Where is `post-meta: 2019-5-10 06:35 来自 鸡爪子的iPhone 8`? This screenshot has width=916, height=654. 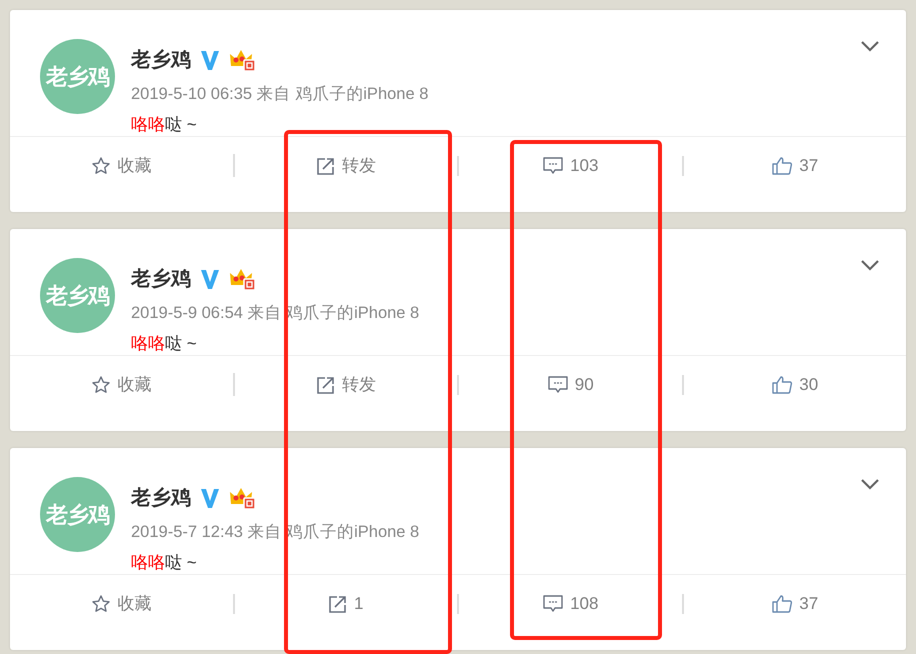
post-meta: 2019-5-10 06:35 来自 鸡爪子的iPhone 8 is located at coordinates (279, 94).